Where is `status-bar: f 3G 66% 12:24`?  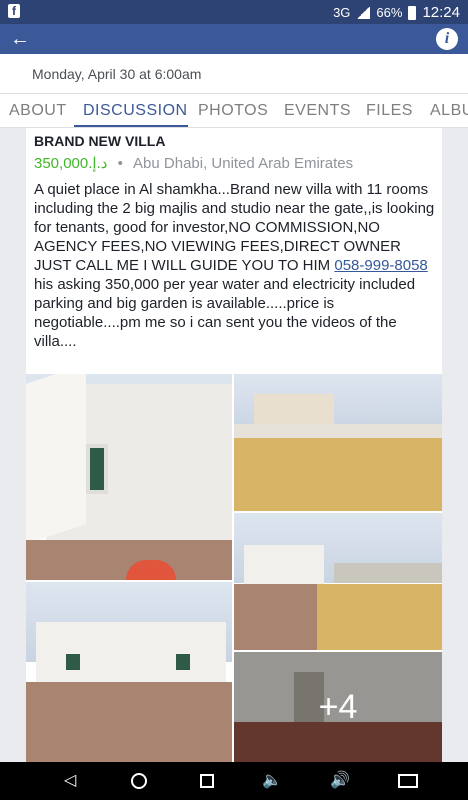
status-bar: f 3G 66% 12:24 is located at coordinates (234, 12).